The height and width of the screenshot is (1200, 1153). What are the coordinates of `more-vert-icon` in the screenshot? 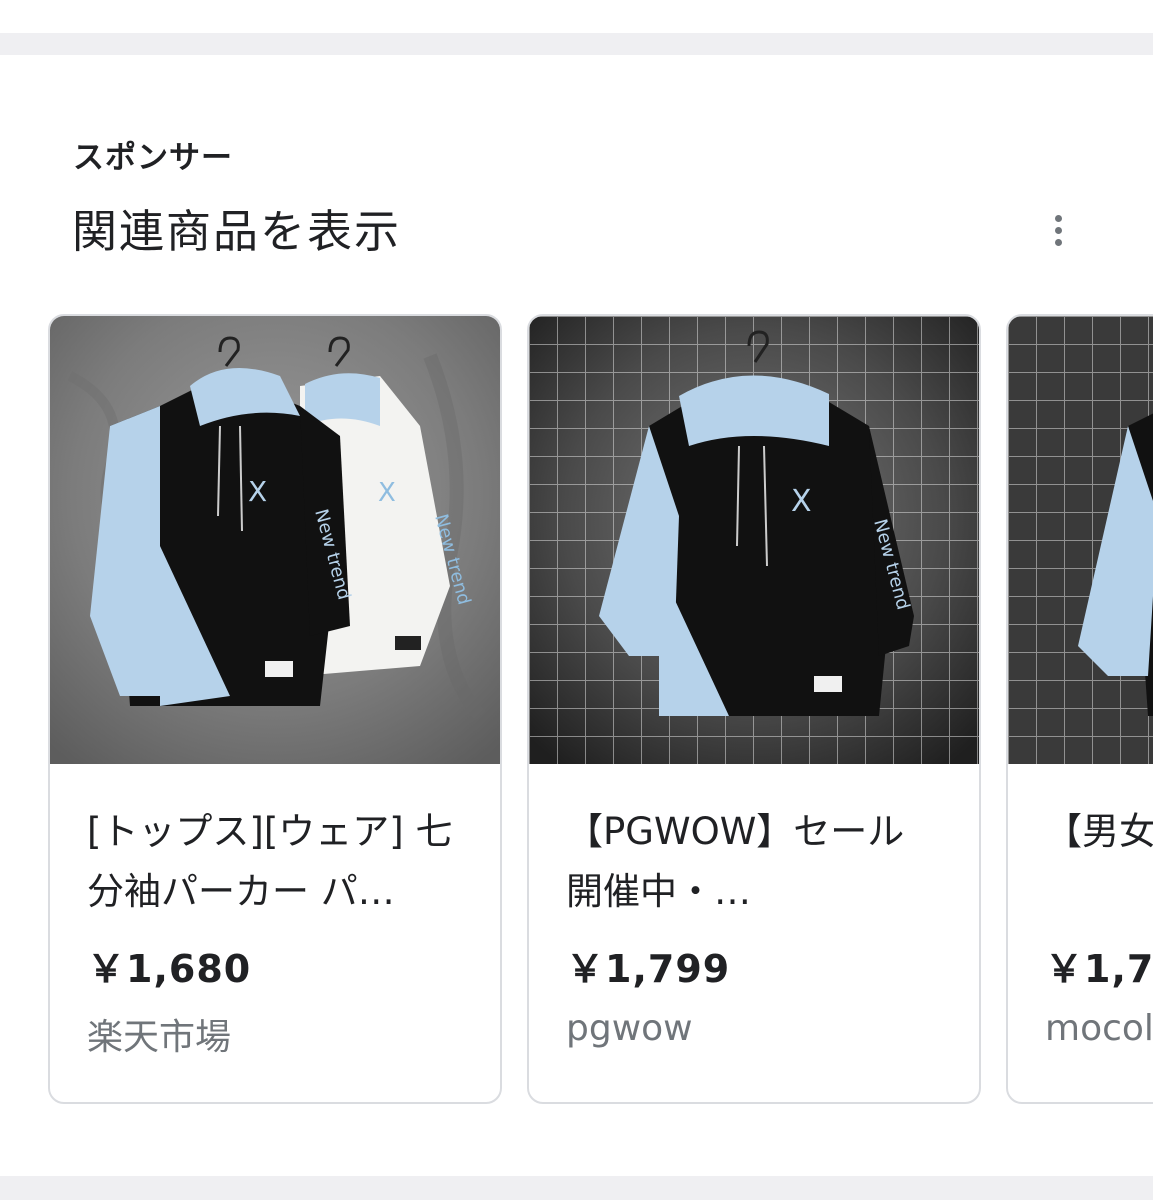 It's located at (1058, 230).